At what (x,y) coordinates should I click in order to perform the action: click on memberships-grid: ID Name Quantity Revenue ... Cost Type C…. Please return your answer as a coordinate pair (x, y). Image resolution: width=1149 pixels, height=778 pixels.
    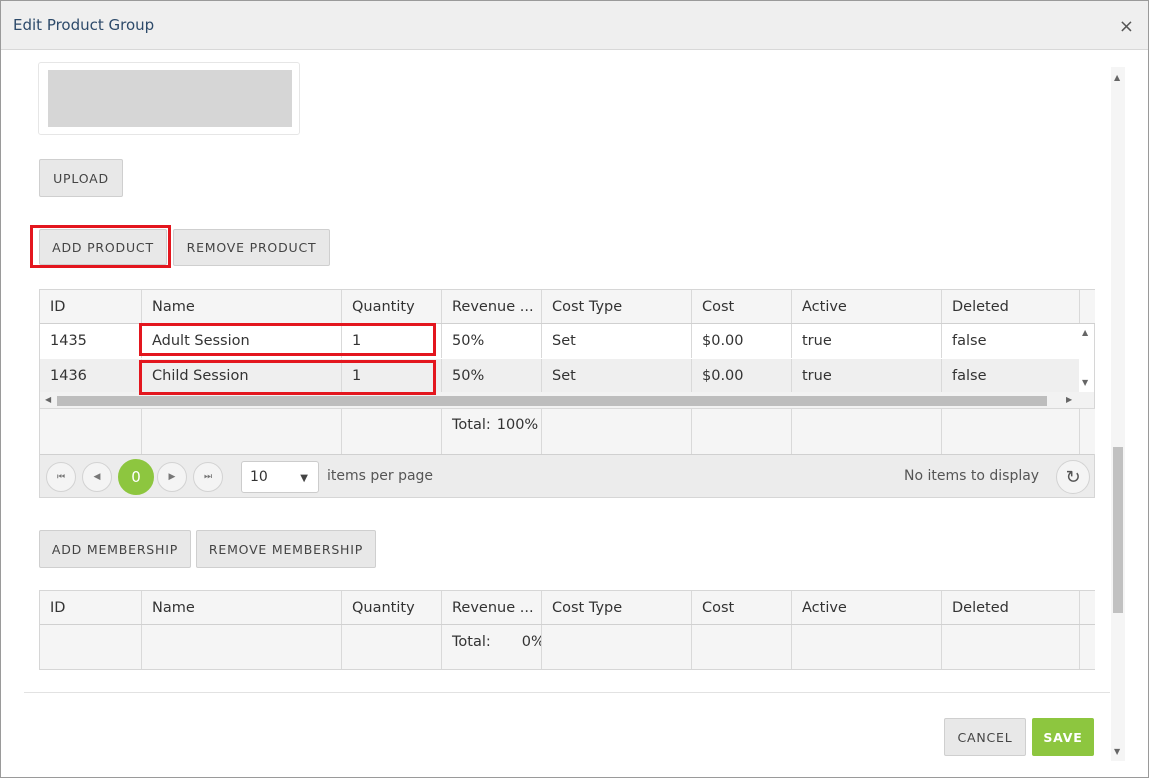
    Looking at the image, I should click on (567, 630).